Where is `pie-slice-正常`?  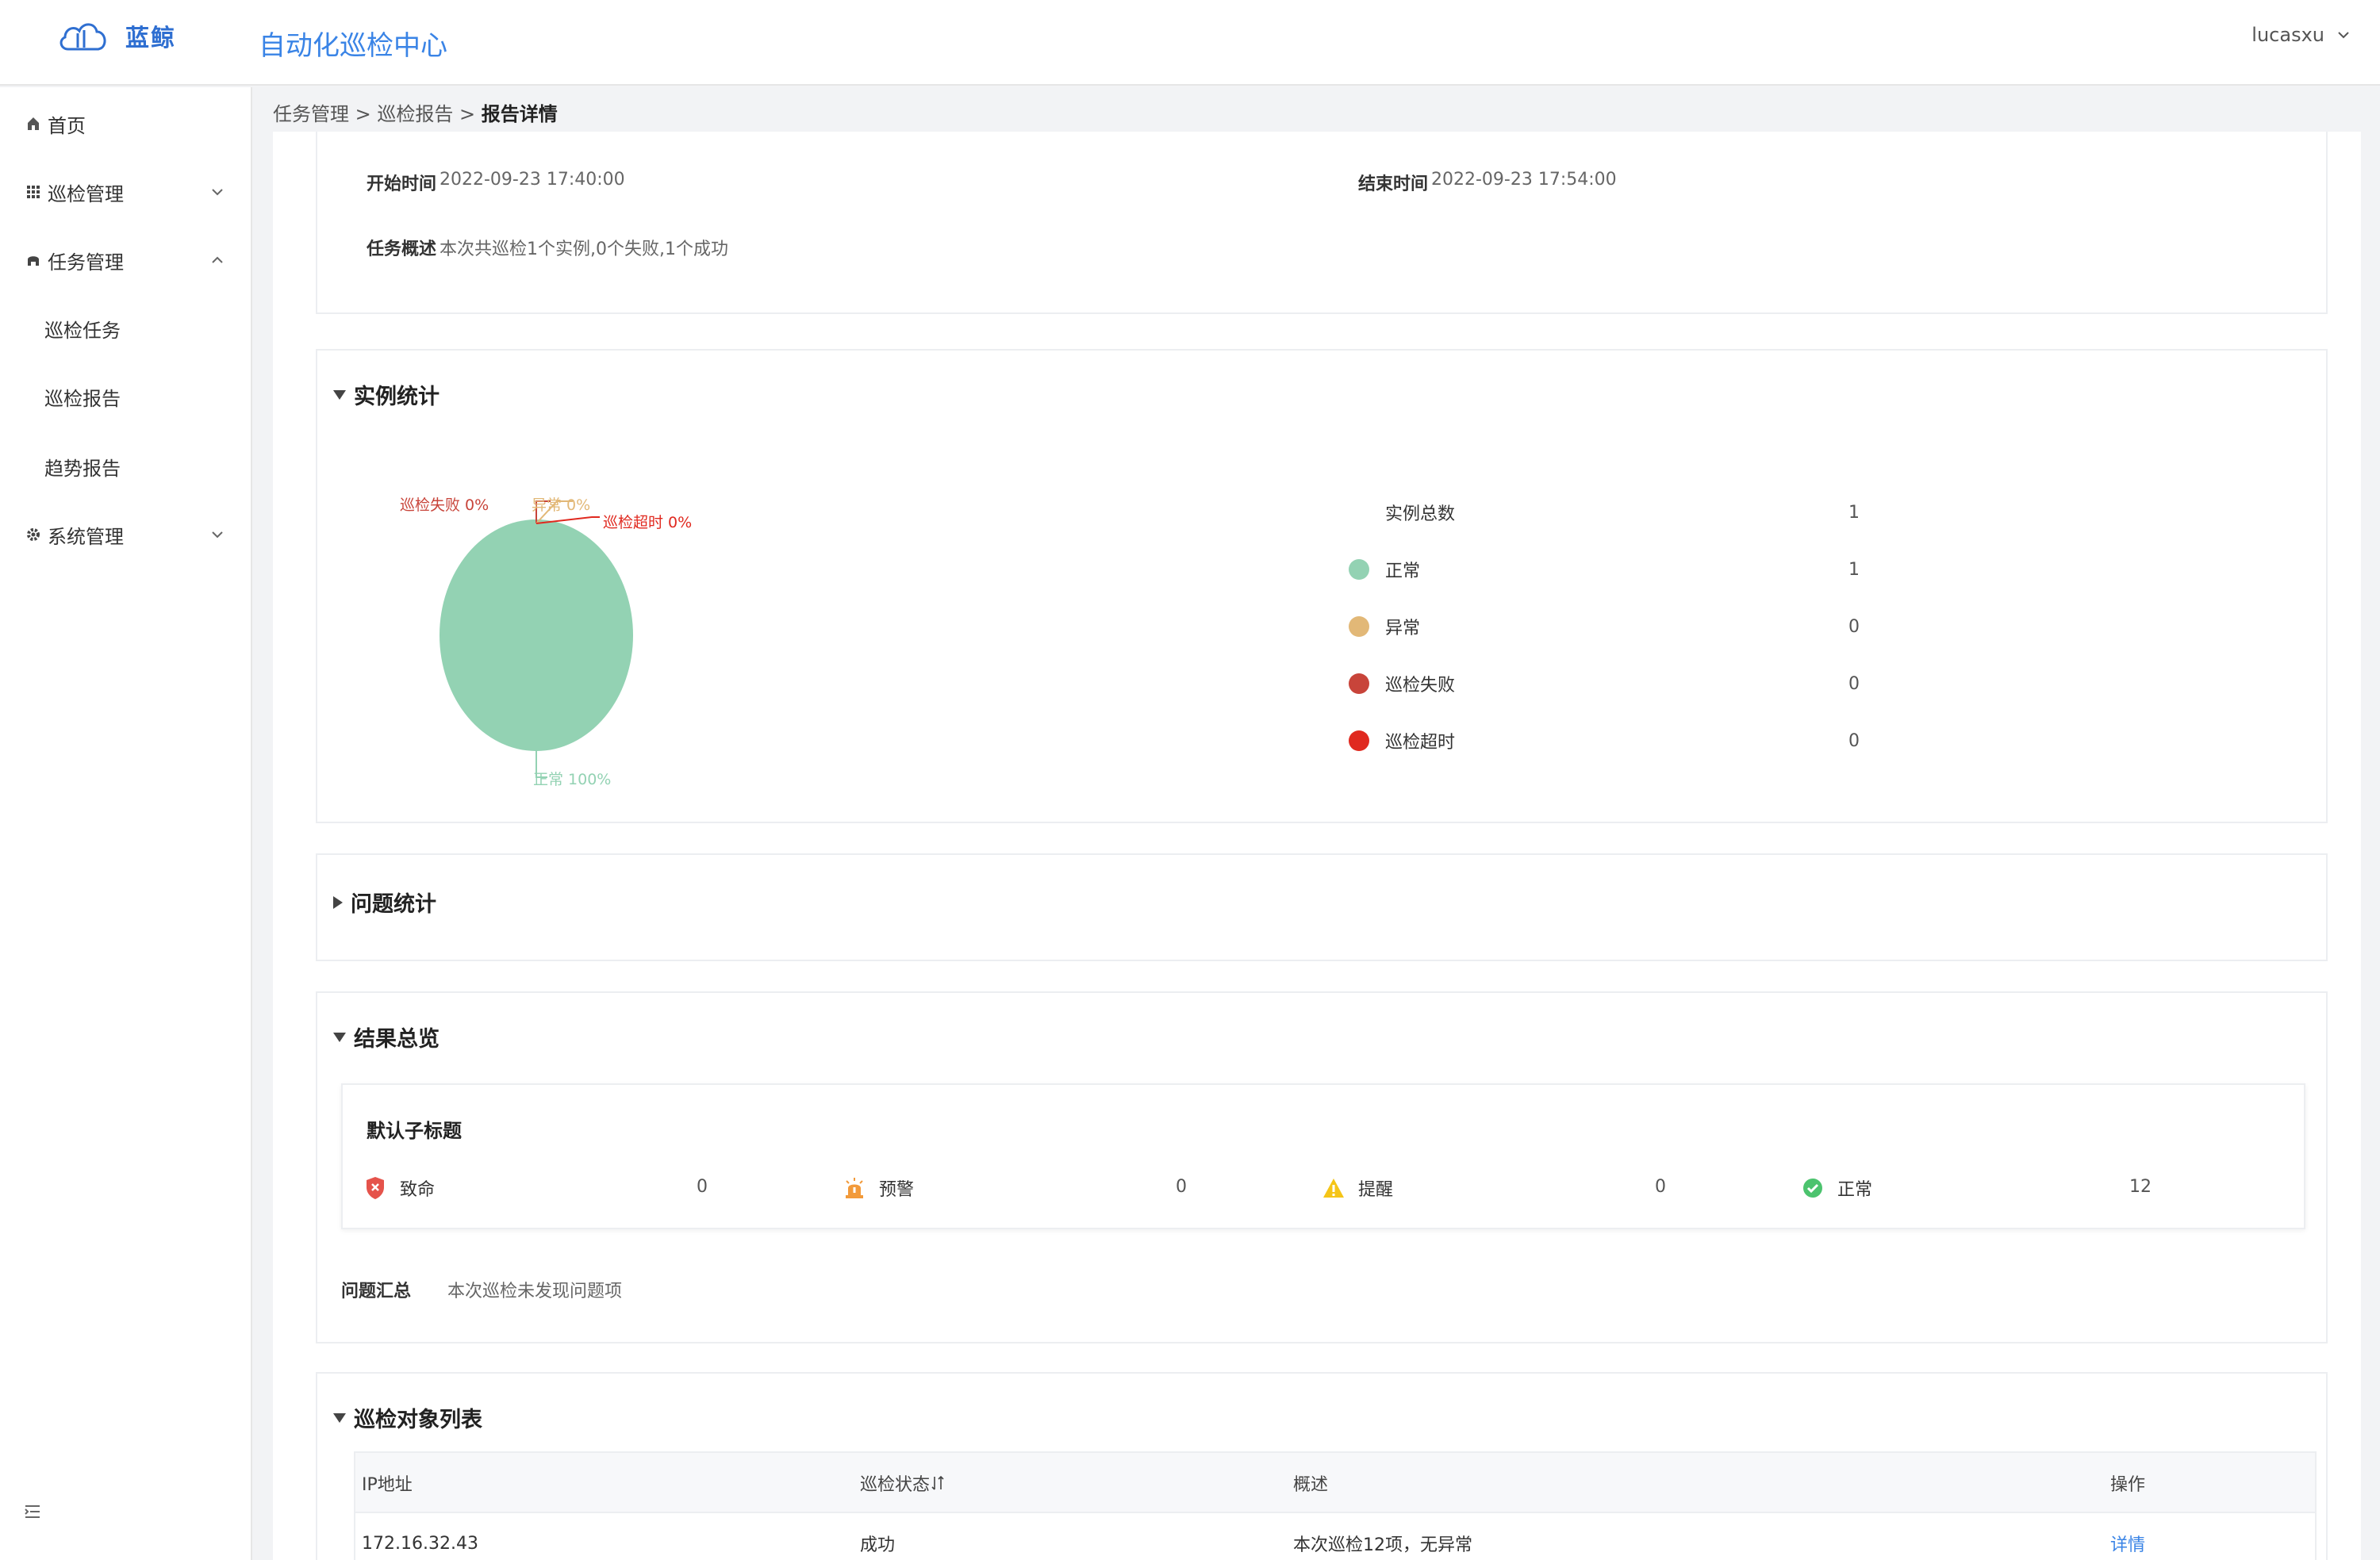
pie-slice-正常 is located at coordinates (536, 635).